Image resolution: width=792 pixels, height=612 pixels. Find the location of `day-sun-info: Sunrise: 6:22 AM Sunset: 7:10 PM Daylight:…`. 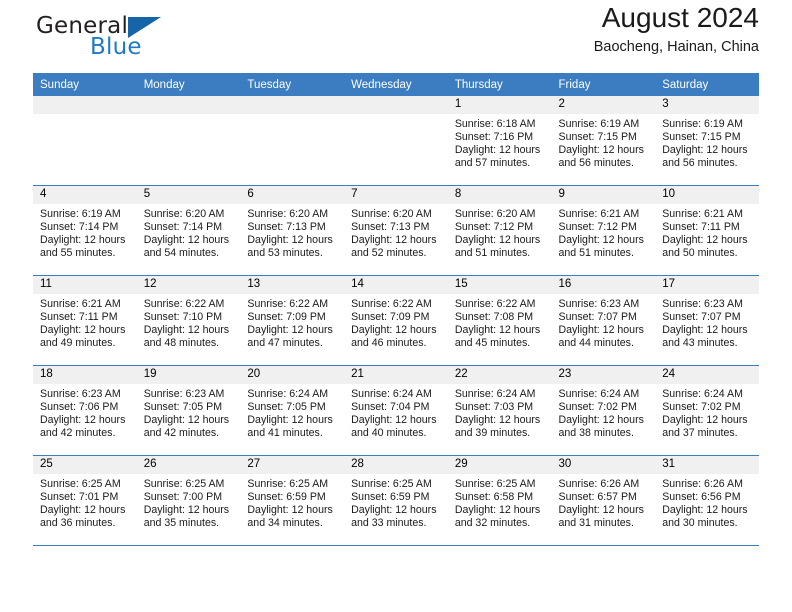

day-sun-info: Sunrise: 6:22 AM Sunset: 7:10 PM Daylight:… is located at coordinates (189, 322).